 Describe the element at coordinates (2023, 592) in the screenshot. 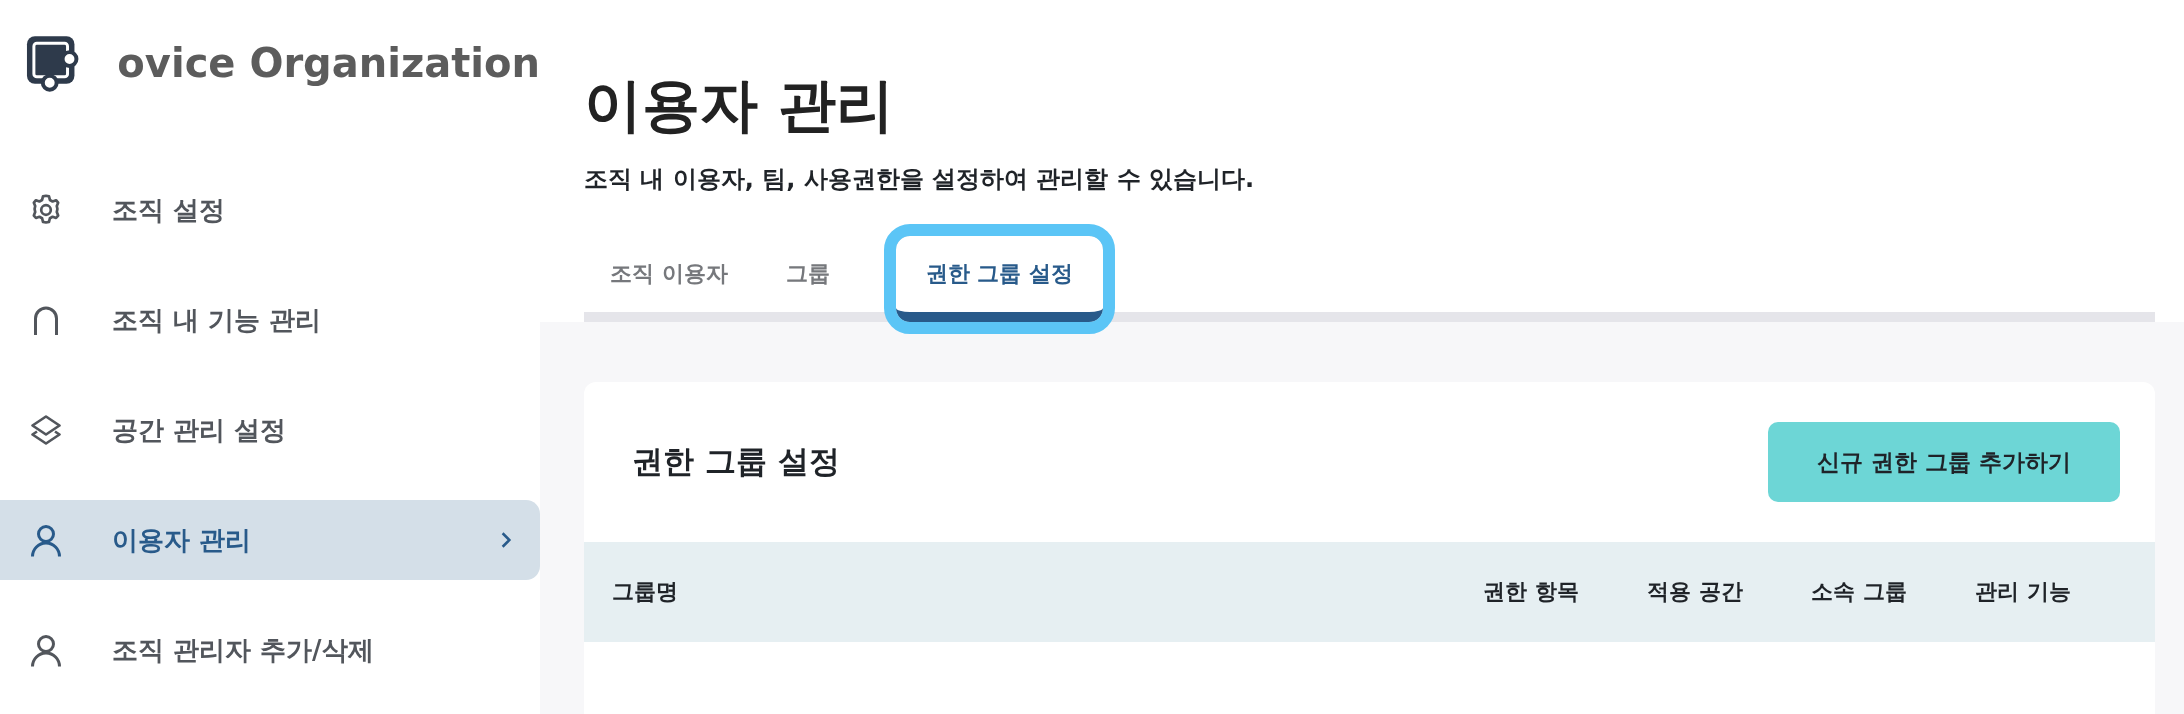

I see `column-header: 관리 기능` at that location.